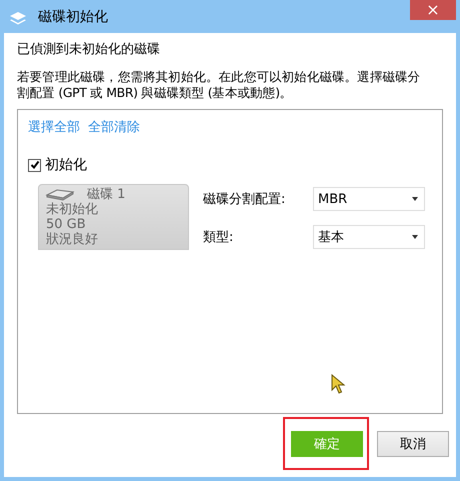 This screenshot has width=460, height=481. What do you see at coordinates (72, 239) in the screenshot?
I see `disk-info-text: 狀況良好` at bounding box center [72, 239].